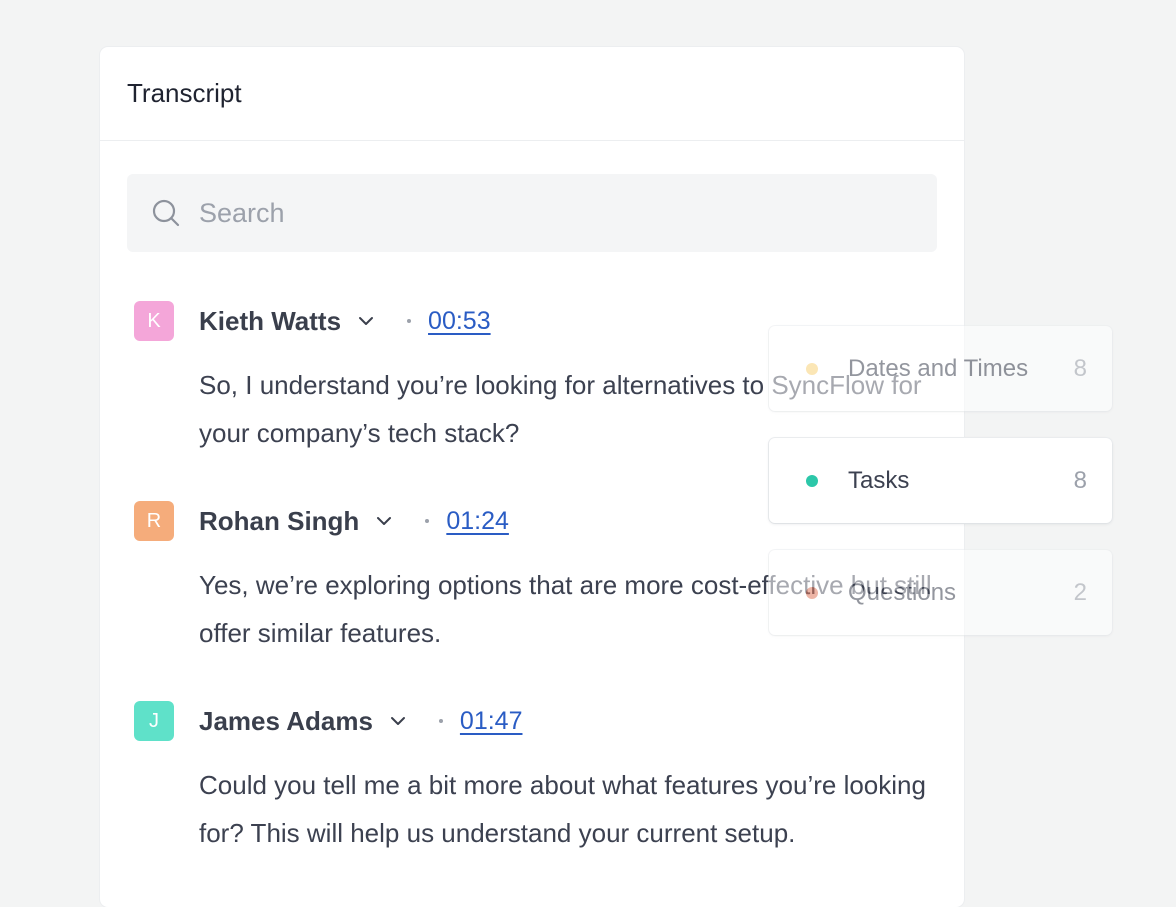 Image resolution: width=1176 pixels, height=907 pixels. I want to click on speaker-name: Kieth Watts, so click(270, 320).